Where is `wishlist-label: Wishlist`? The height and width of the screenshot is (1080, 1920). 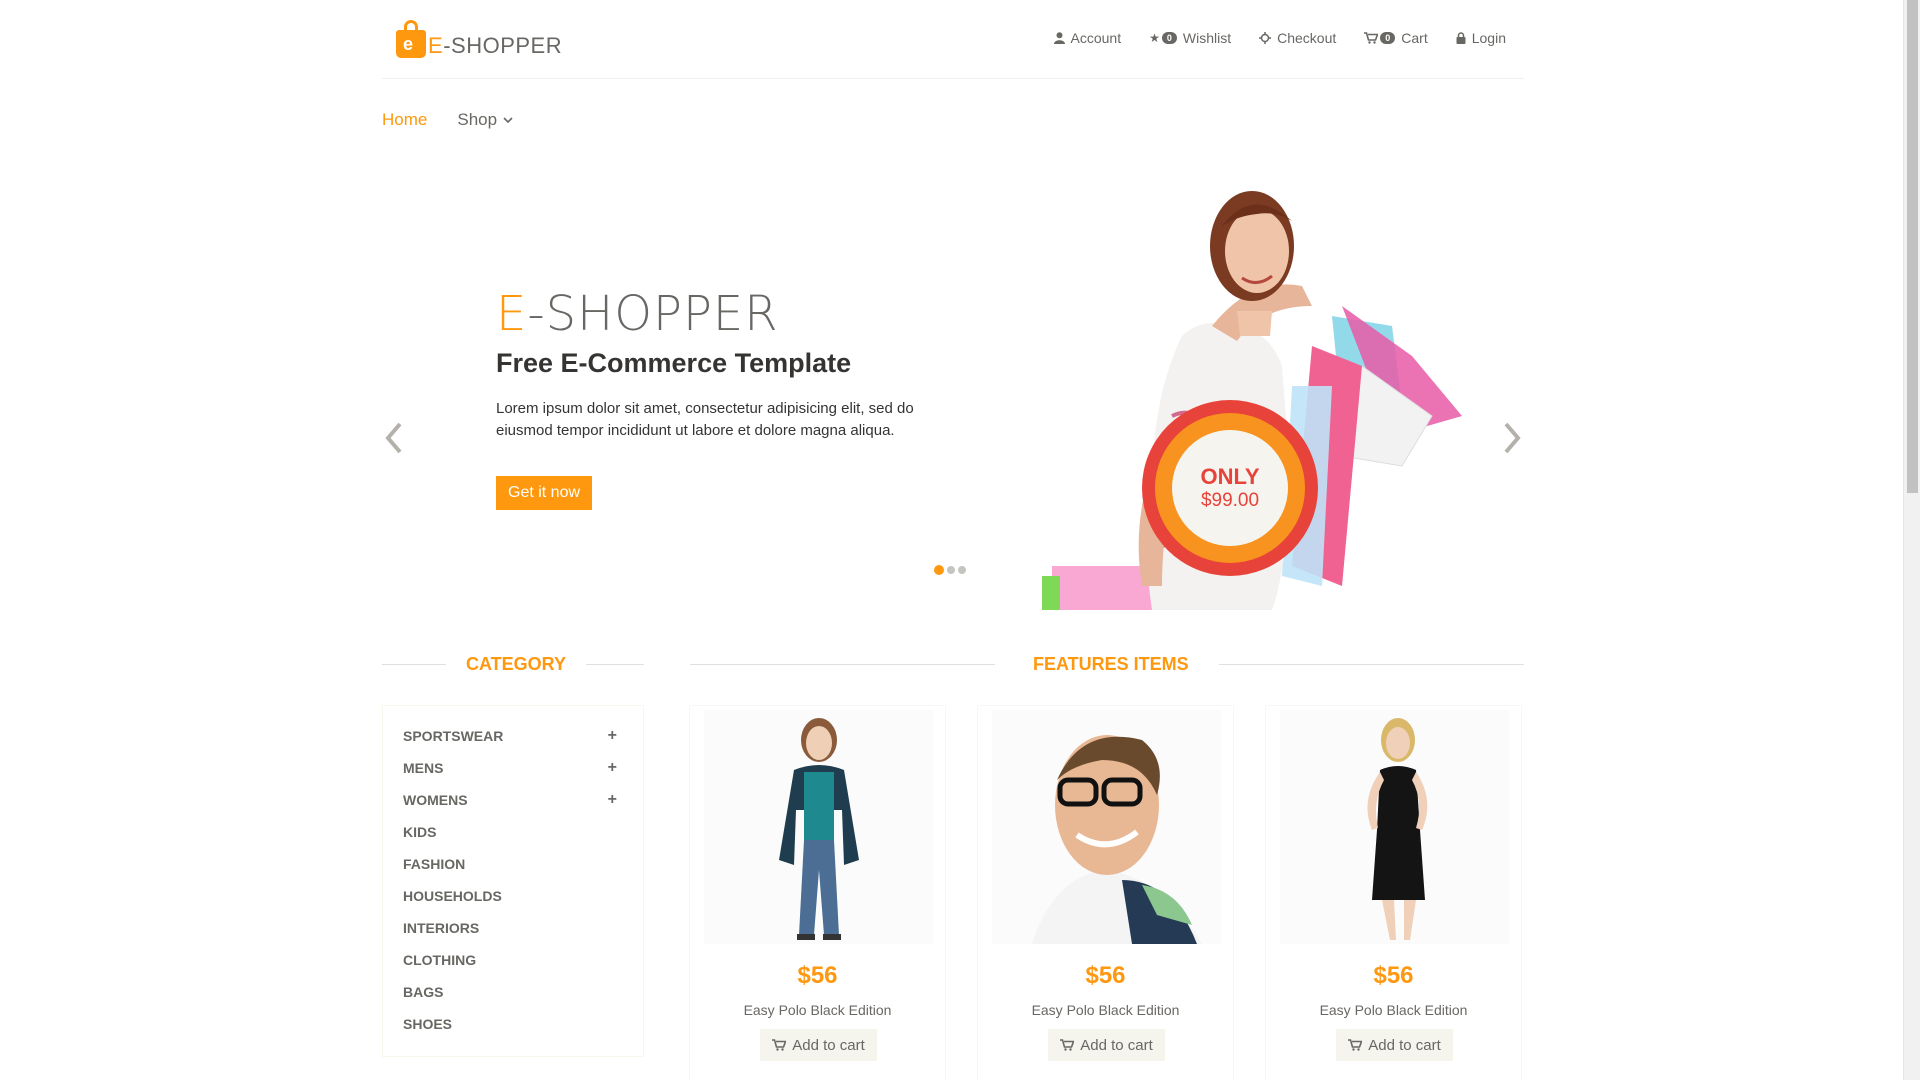
wishlist-label: Wishlist is located at coordinates (1207, 38).